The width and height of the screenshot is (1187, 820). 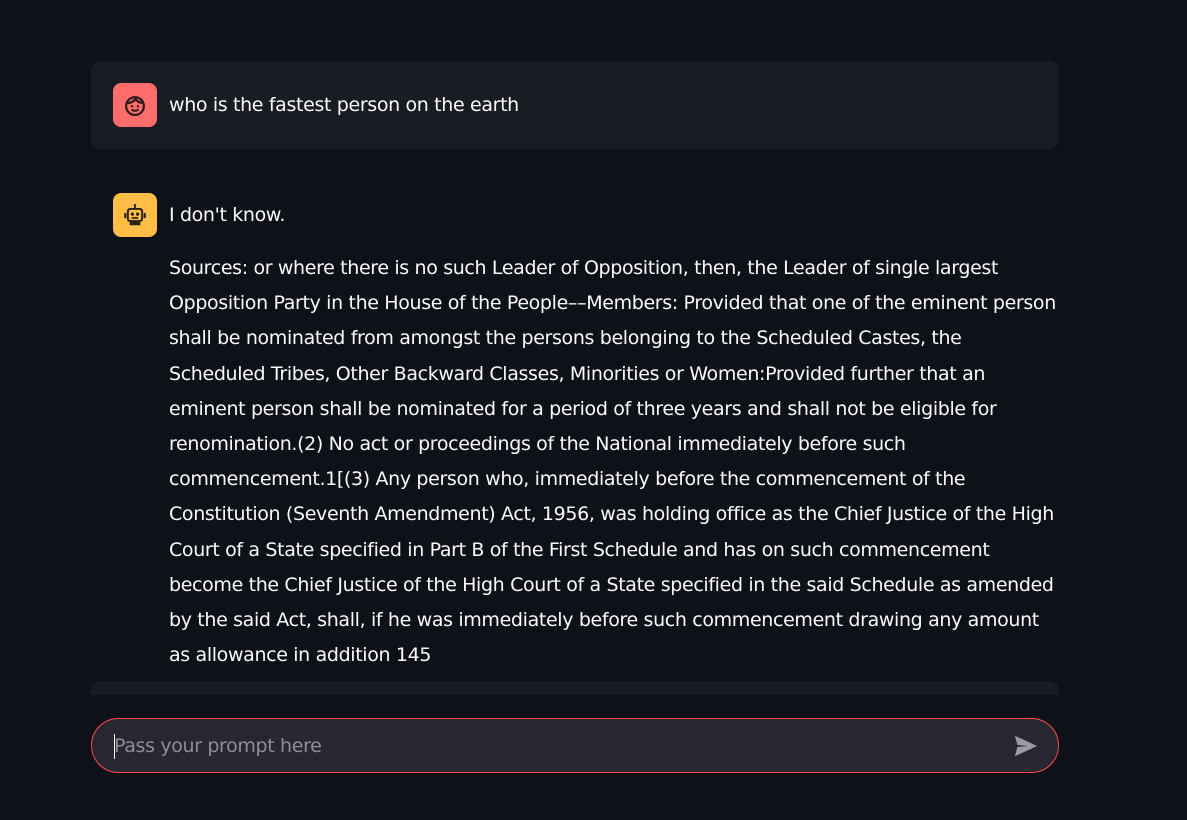 I want to click on user-message: who is the fastest person on the earth, so click(x=575, y=105).